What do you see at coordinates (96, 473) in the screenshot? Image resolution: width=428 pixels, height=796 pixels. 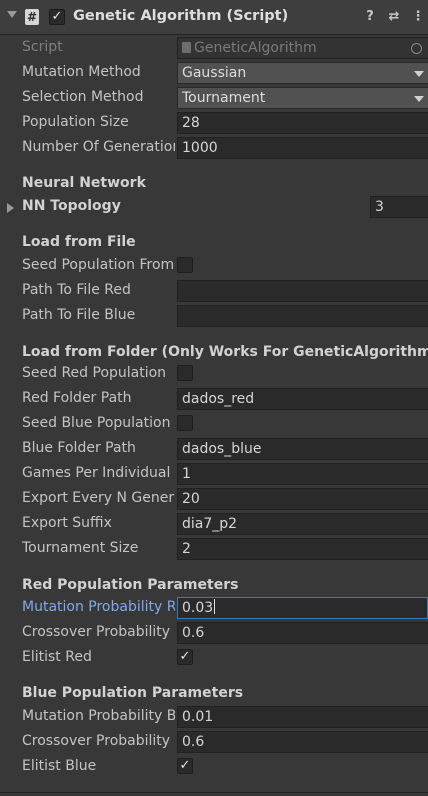 I see `games-per-individual-label: Games Per Individual` at bounding box center [96, 473].